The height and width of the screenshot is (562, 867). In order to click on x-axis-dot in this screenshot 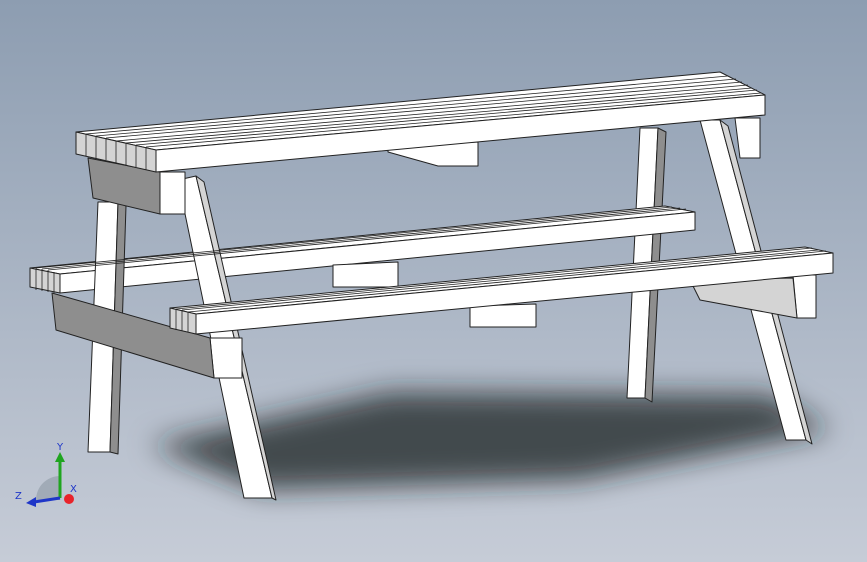, I will do `click(69, 499)`.